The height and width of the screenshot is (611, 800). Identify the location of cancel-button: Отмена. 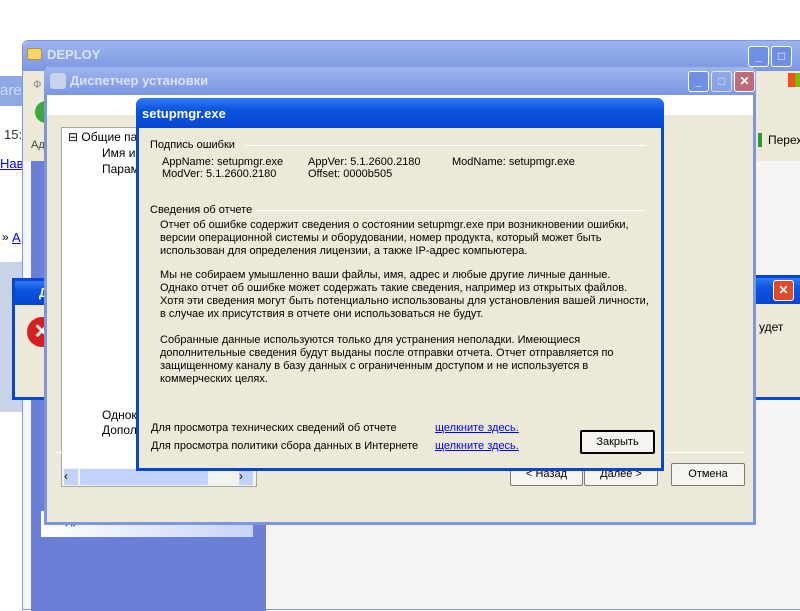
(708, 474).